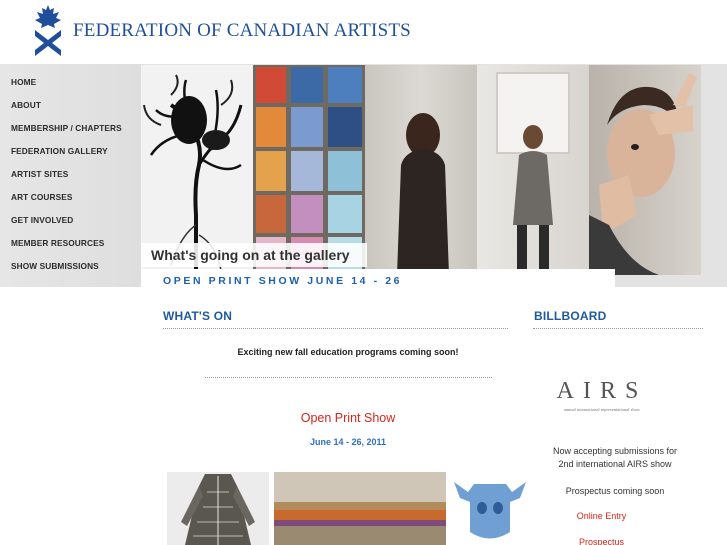  What do you see at coordinates (348, 442) in the screenshot?
I see `show-dates: June 14 - 26, 2011` at bounding box center [348, 442].